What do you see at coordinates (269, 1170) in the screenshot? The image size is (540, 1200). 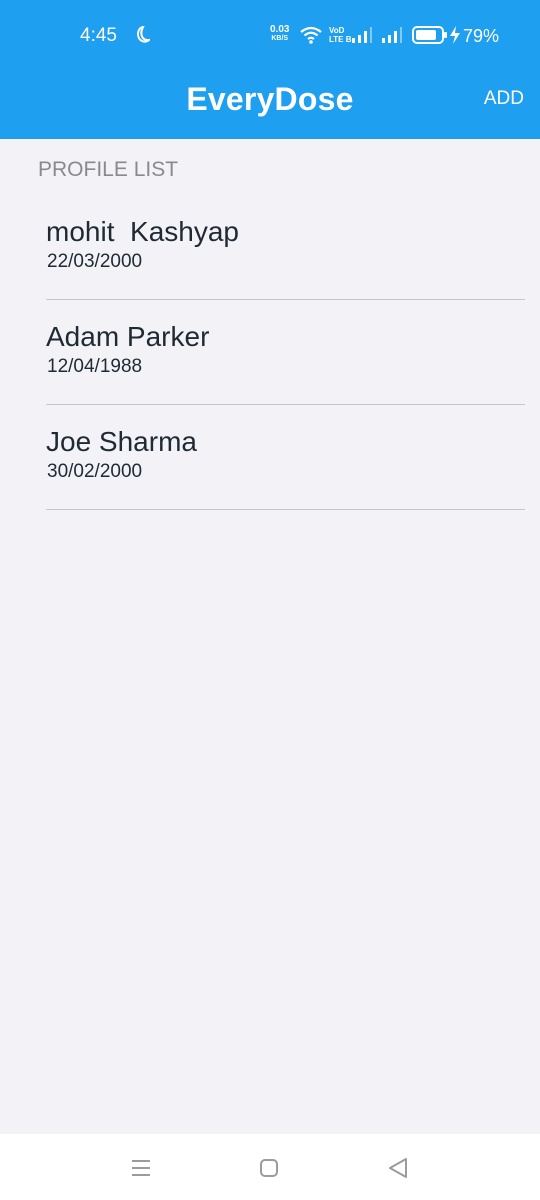 I see `home-icon` at bounding box center [269, 1170].